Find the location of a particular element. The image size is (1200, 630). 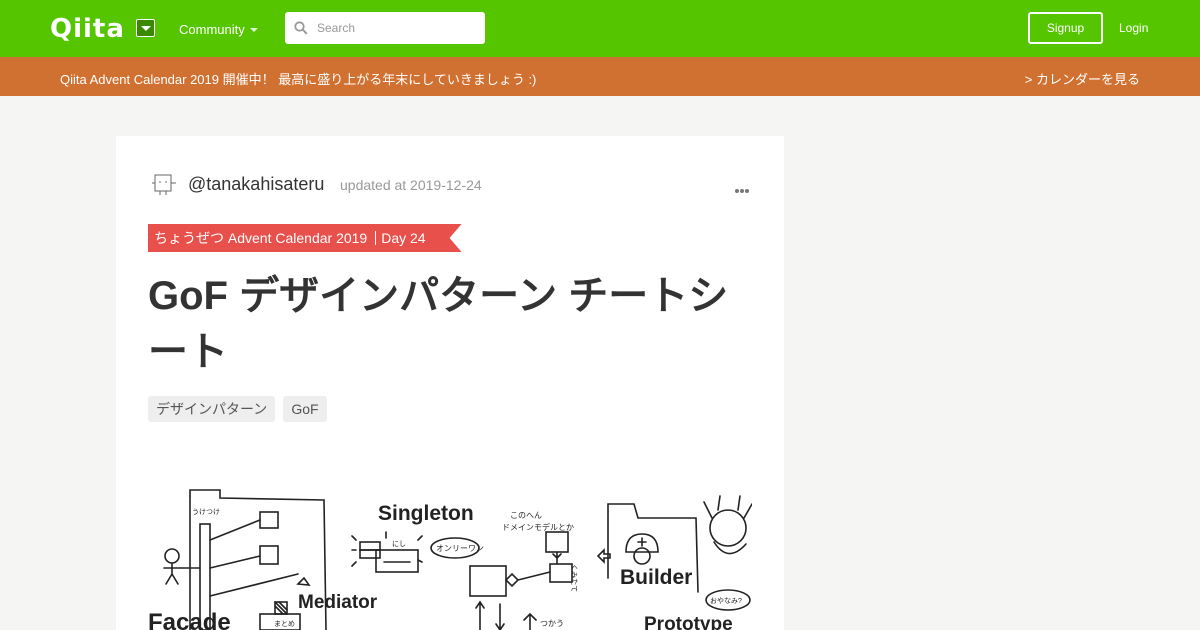

more-options-icon is located at coordinates (744, 186).